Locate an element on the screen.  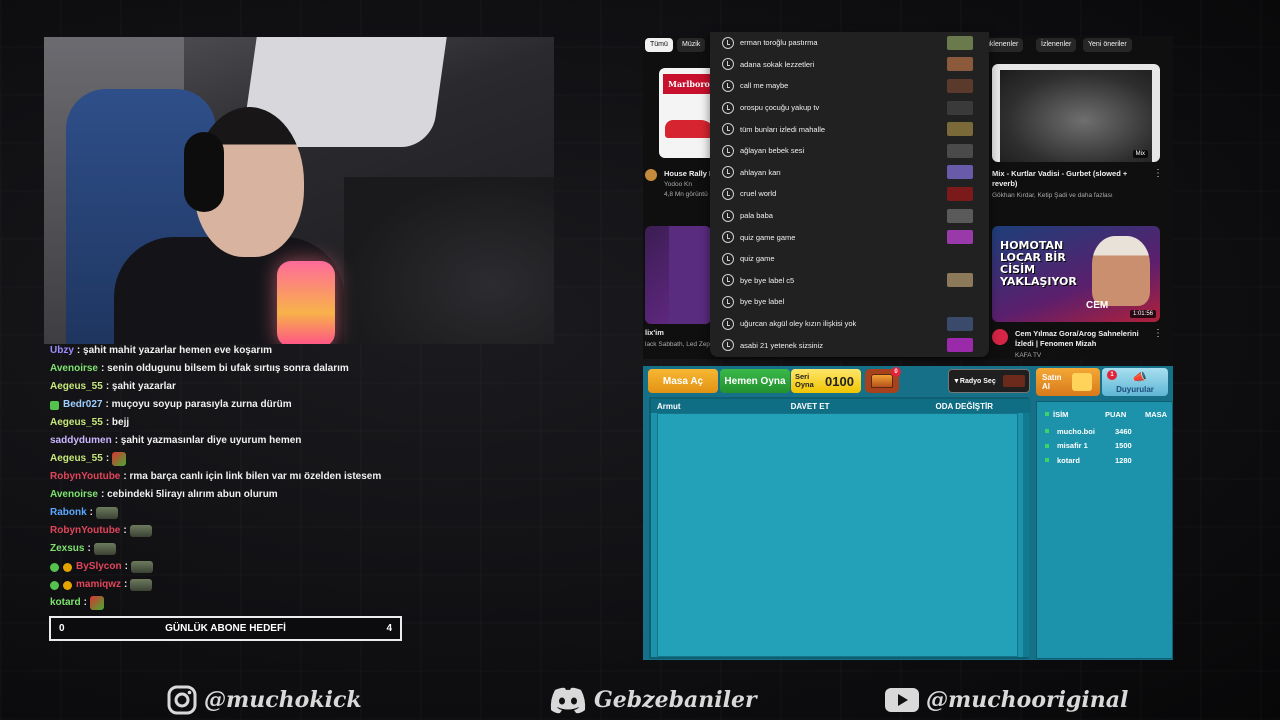
search-history-item: cruel world is located at coordinates (849, 194).